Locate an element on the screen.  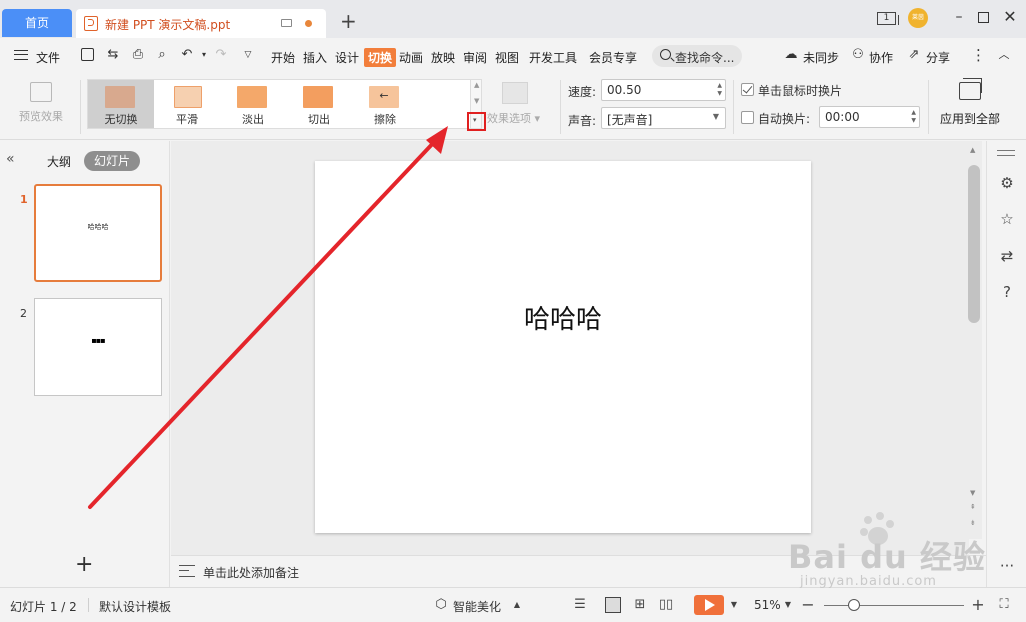
speed-stepper: 00.50 ▲ ▼ is located at coordinates (663, 90).